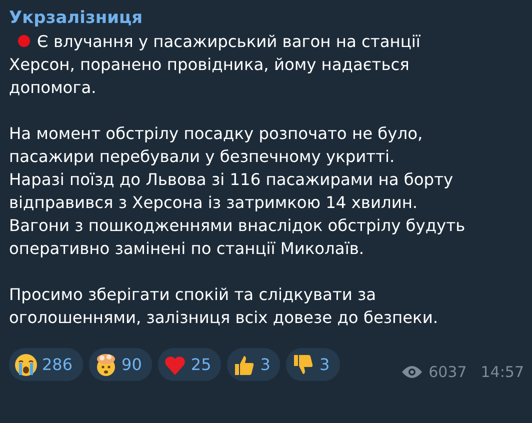 The width and height of the screenshot is (532, 423). What do you see at coordinates (447, 371) in the screenshot?
I see `view-count: 6037` at bounding box center [447, 371].